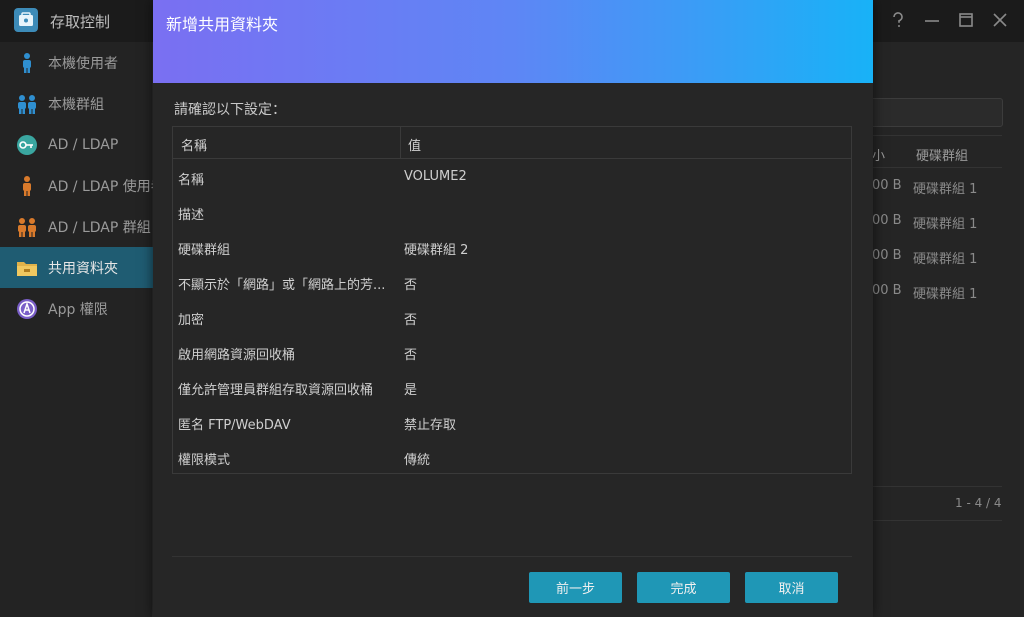 The height and width of the screenshot is (617, 1024). What do you see at coordinates (575, 587) in the screenshot?
I see `back-button: 前一步` at bounding box center [575, 587].